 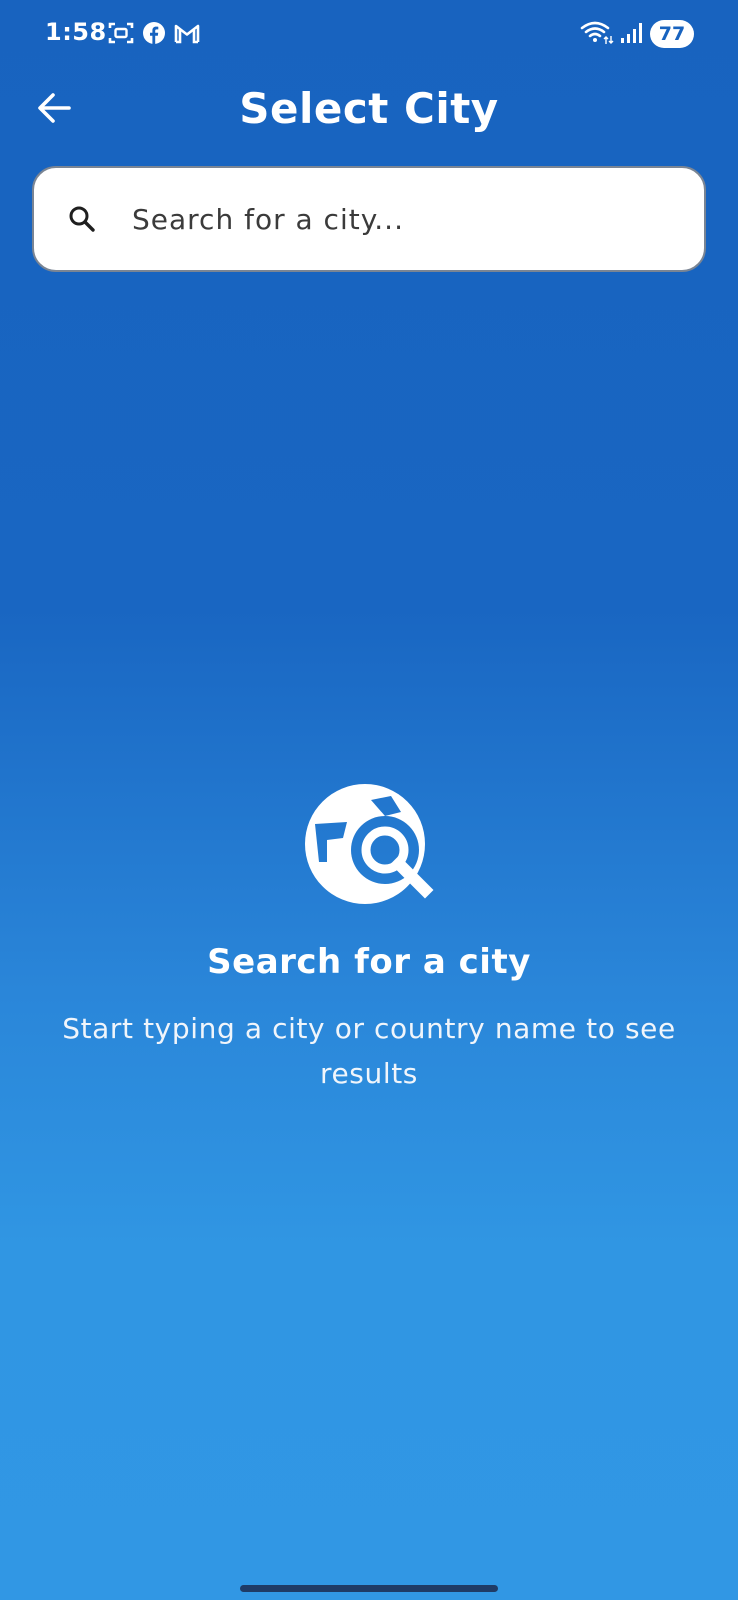 I want to click on city-search-input, so click(x=414, y=219).